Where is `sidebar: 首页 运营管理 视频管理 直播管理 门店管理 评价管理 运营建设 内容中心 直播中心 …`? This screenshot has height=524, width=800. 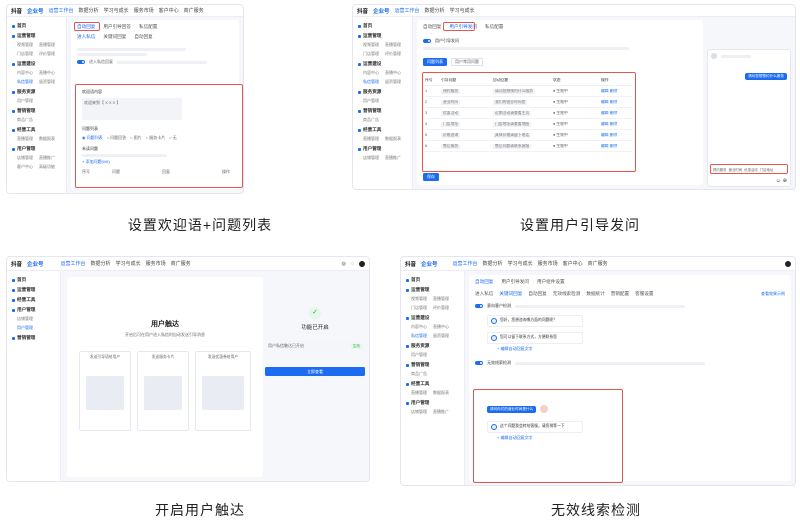 sidebar: 首页 运营管理 视频管理 直播管理 门店管理 评价管理 运营建设 内容中心 直播中心 … is located at coordinates (433, 378).